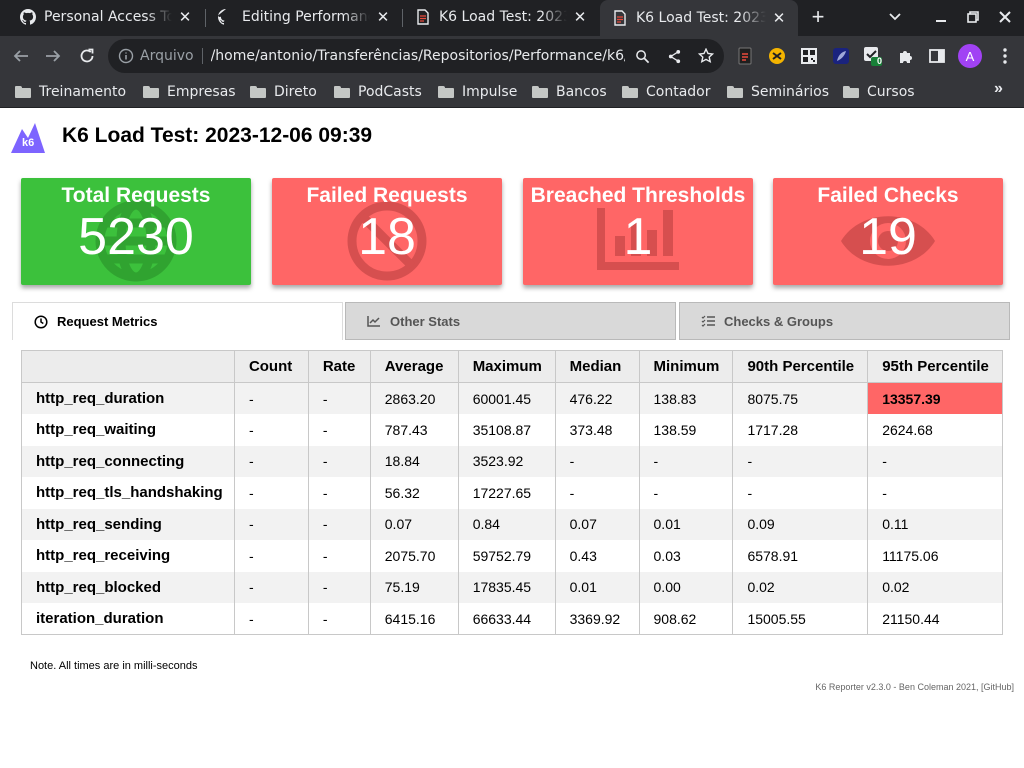 The image size is (1024, 768). What do you see at coordinates (304, 17) in the screenshot?
I see `browser-tab: Editing Performanc ✕` at bounding box center [304, 17].